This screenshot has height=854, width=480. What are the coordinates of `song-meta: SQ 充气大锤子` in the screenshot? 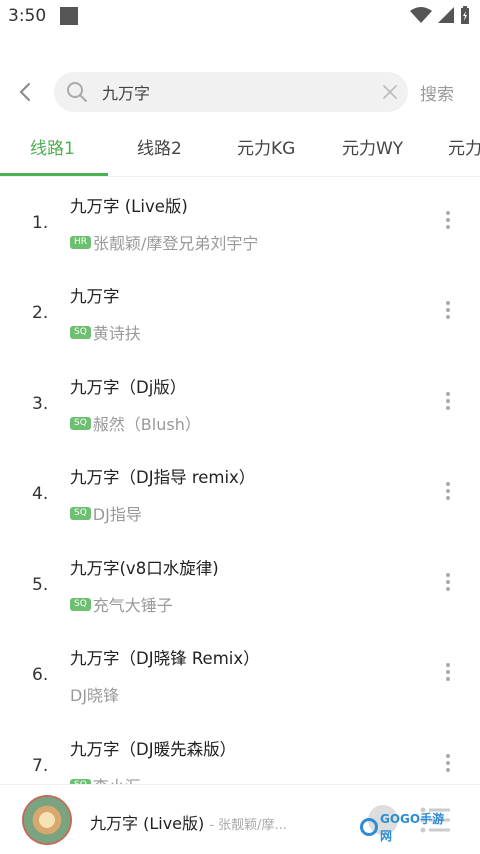 It's located at (121, 604).